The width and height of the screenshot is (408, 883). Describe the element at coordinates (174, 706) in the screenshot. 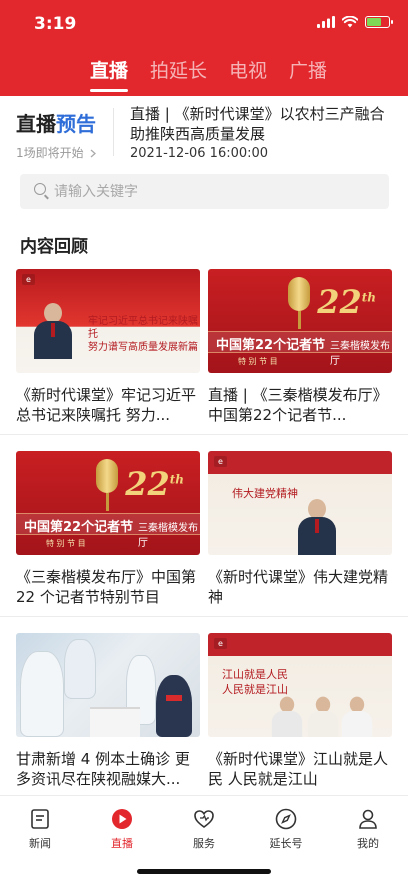

I see `child-figure` at that location.